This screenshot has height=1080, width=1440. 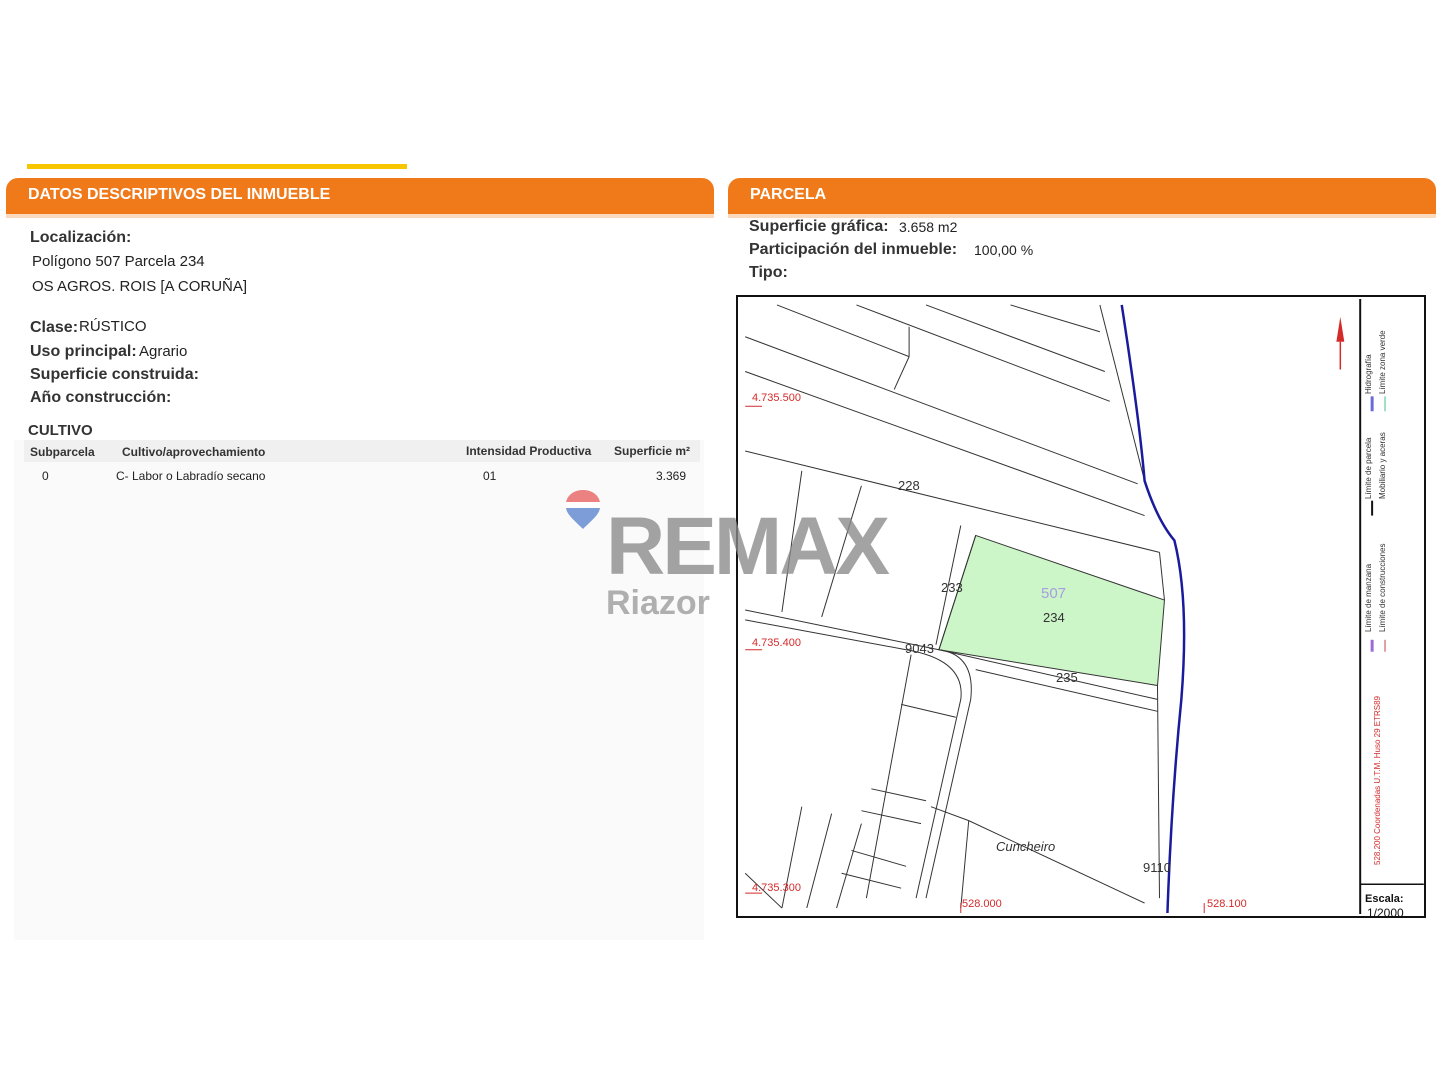 What do you see at coordinates (1368, 597) in the screenshot?
I see `legend-limite-manzana: Límite de manzana` at bounding box center [1368, 597].